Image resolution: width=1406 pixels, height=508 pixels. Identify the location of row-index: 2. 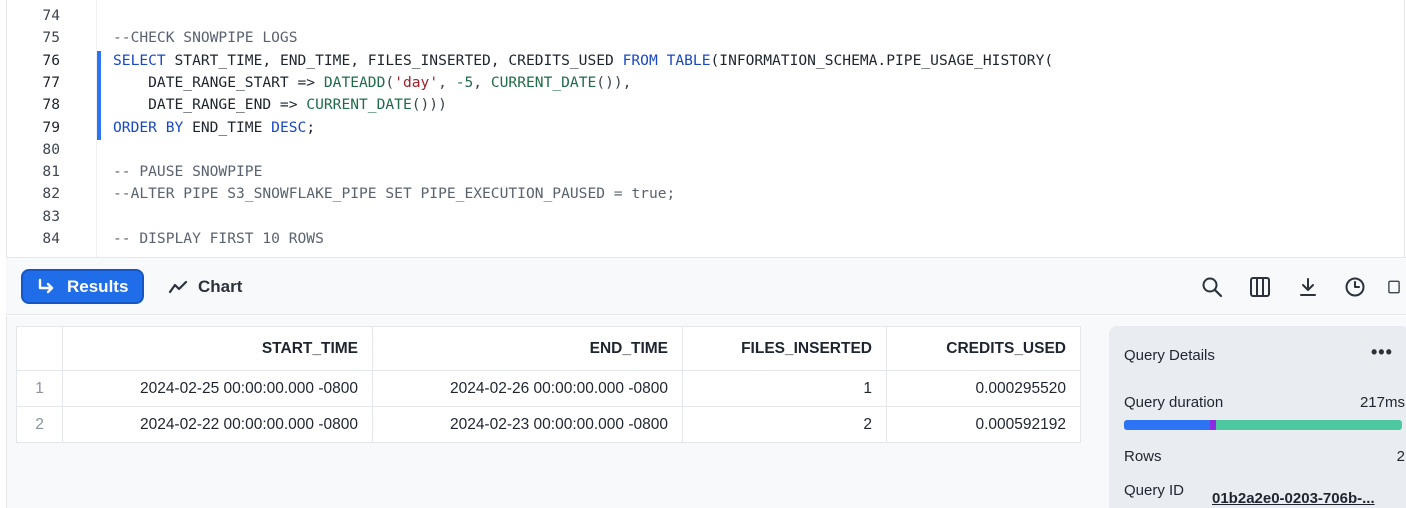
(39, 424).